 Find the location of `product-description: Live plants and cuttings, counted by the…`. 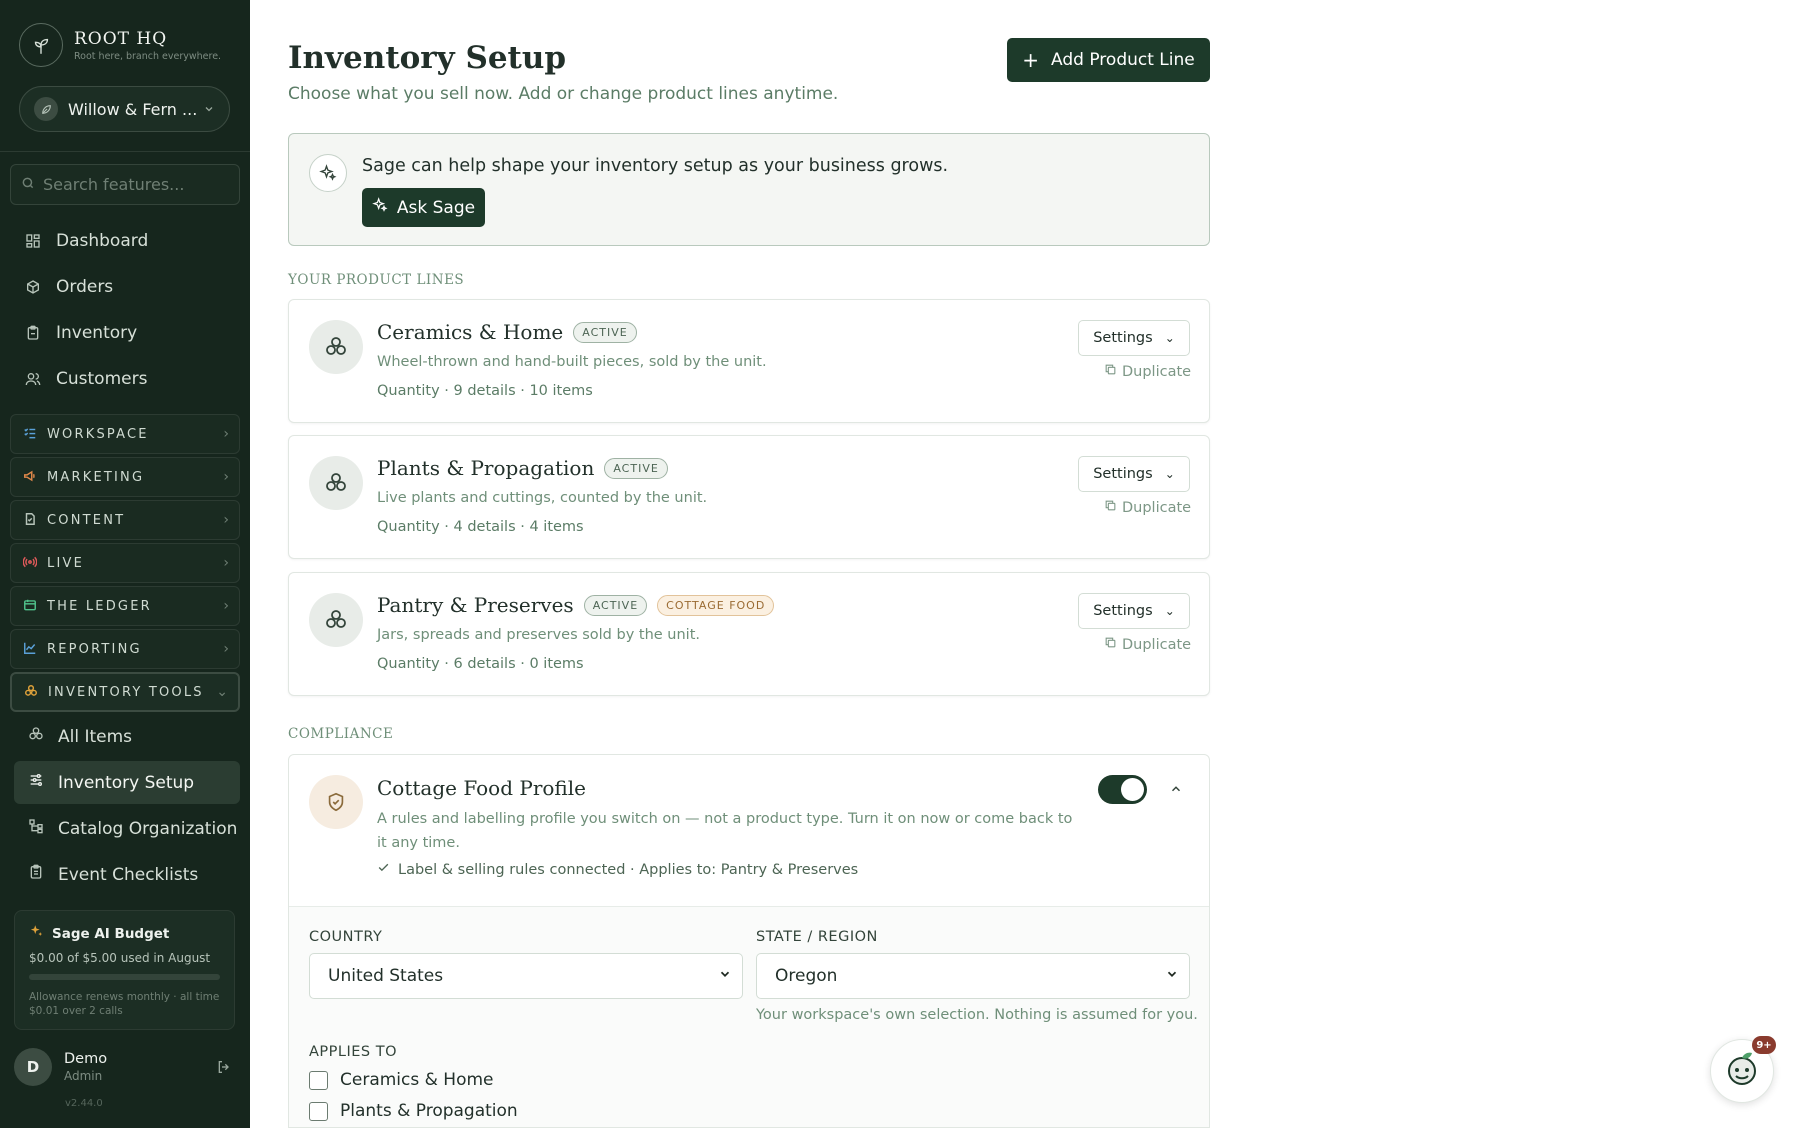

product-description: Live plants and cuttings, counted by the… is located at coordinates (542, 498).